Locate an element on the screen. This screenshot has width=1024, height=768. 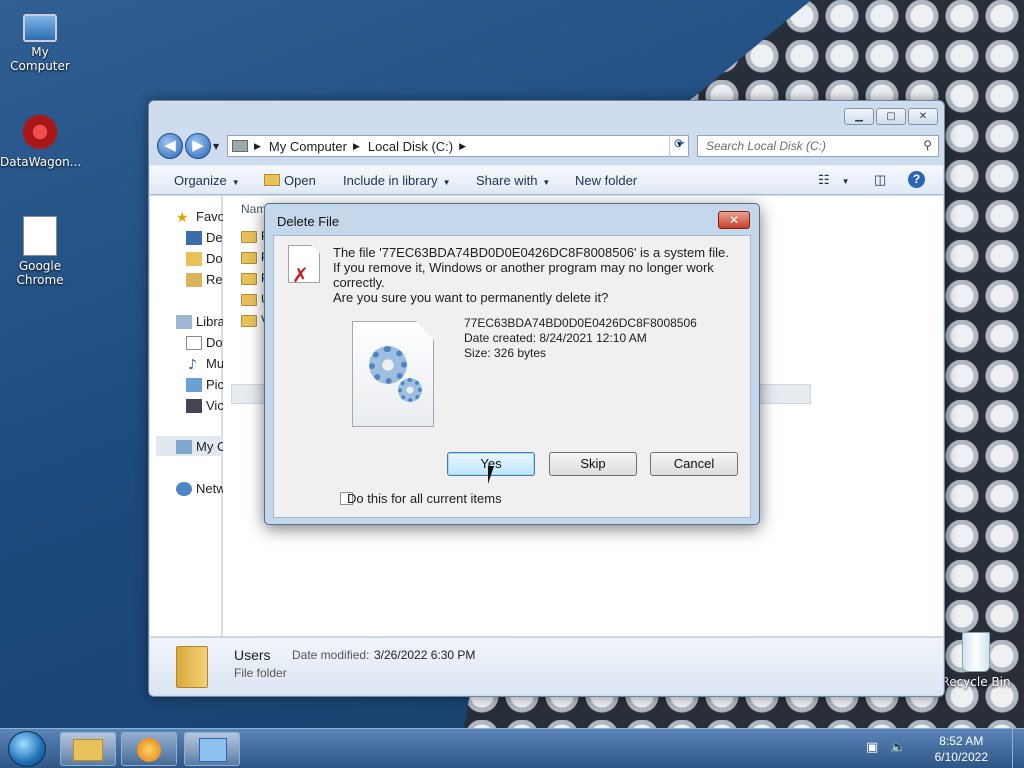
recent-pages-arrow-icon: ▼ is located at coordinates (216, 146).